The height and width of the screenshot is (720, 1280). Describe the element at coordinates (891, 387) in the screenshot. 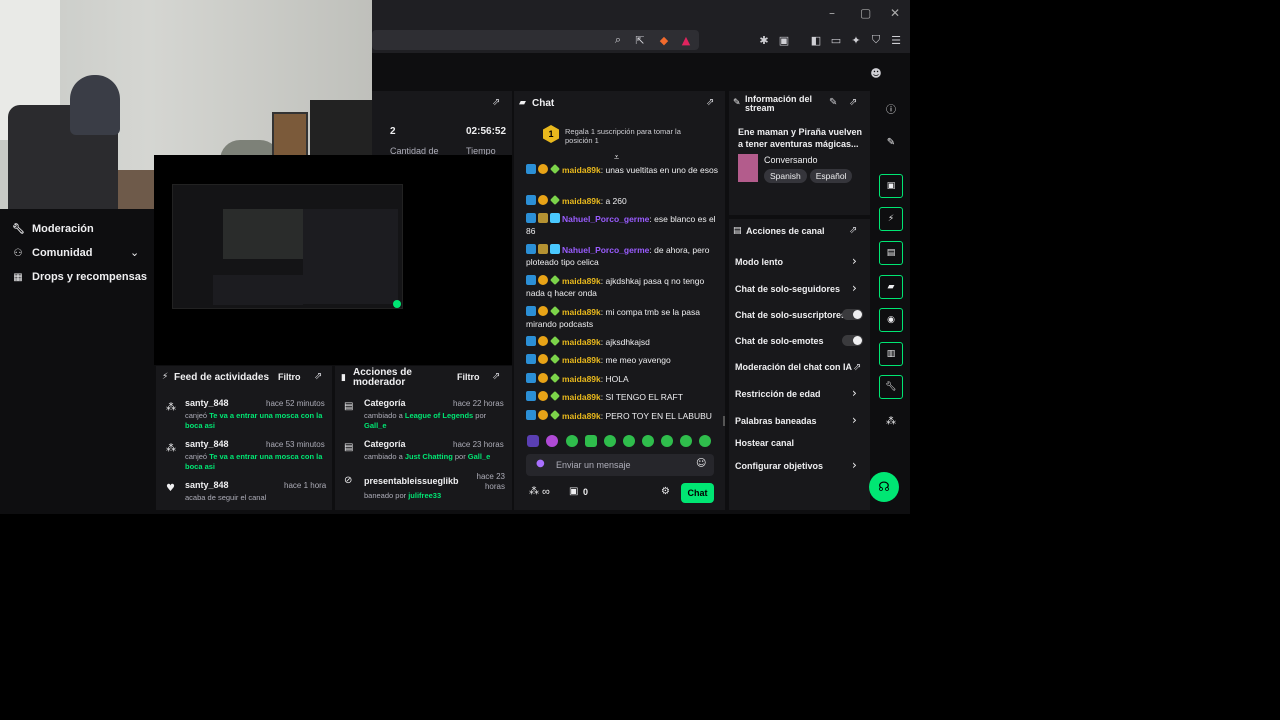

I see `wrench-icon: 🔧︎` at that location.